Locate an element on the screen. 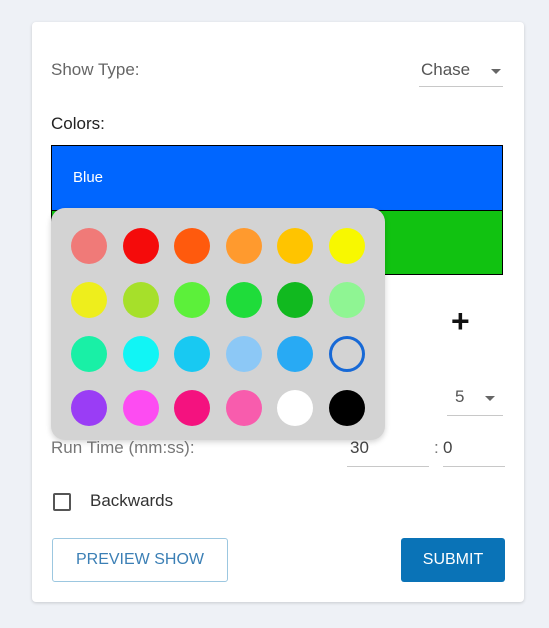  run-time-seconds-field is located at coordinates (474, 449).